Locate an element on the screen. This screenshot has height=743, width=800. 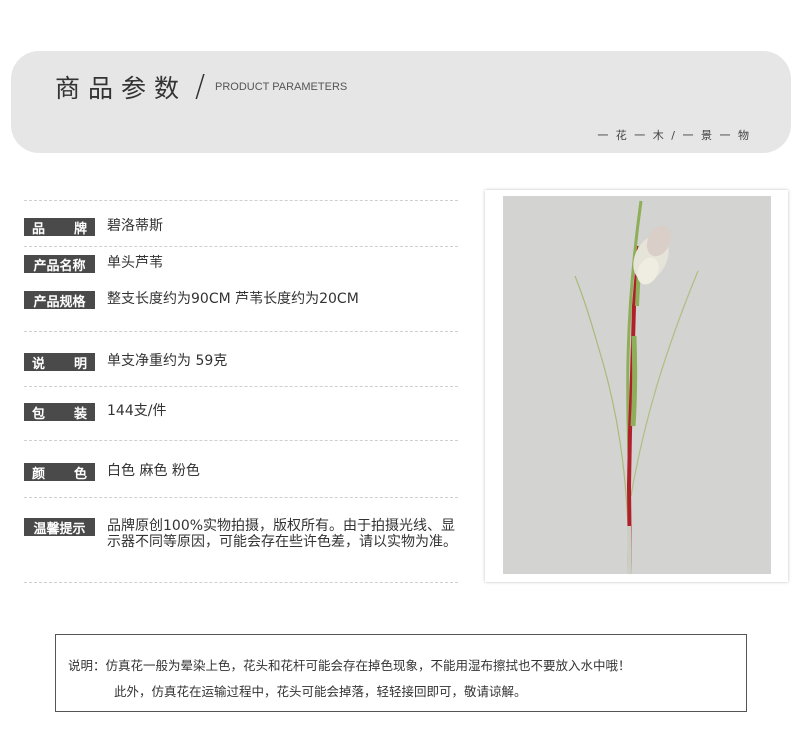
param-label: 颜色 is located at coordinates (59, 472).